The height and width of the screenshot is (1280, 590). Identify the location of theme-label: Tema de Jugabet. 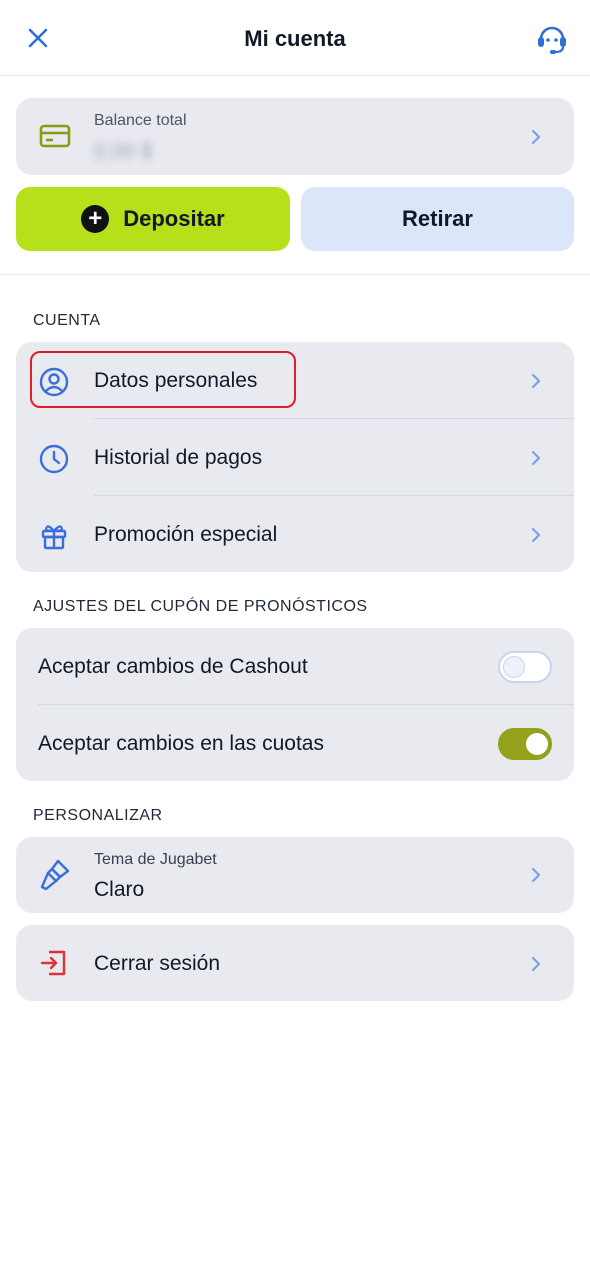
(155, 859).